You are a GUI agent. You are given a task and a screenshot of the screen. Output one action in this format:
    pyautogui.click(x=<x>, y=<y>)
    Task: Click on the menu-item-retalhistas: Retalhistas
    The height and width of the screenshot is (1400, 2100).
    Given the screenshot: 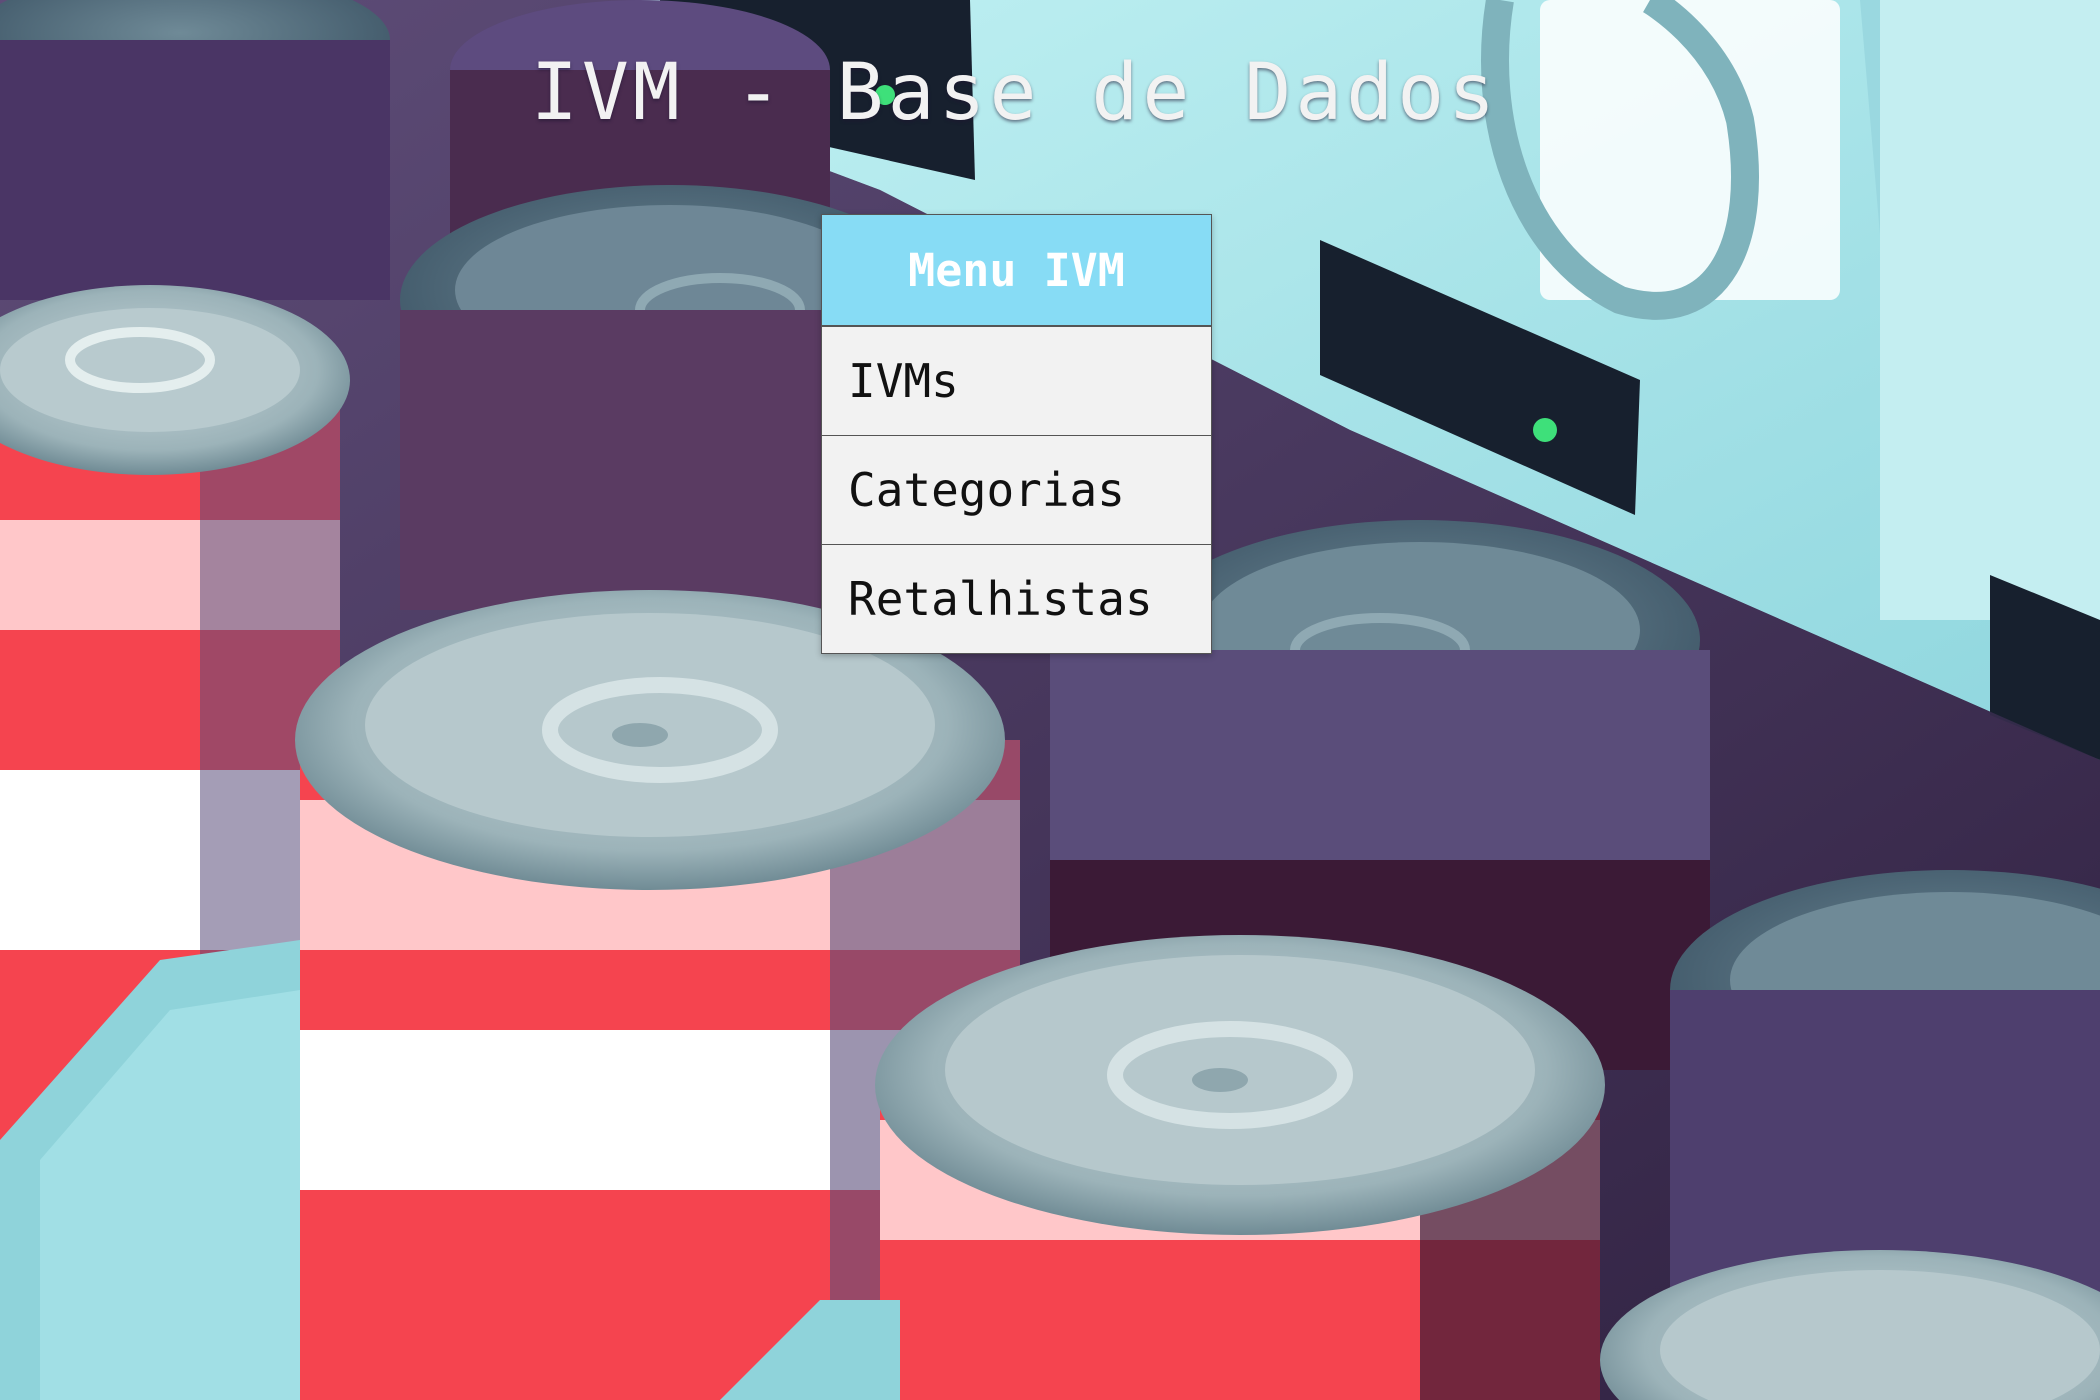 What is the action you would take?
    pyautogui.click(x=1016, y=598)
    